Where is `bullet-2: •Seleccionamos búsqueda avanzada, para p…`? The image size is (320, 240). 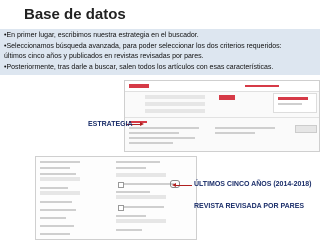
bullet-2: •Seleccionamos búsqueda avanzada, para p… is located at coordinates (143, 46).